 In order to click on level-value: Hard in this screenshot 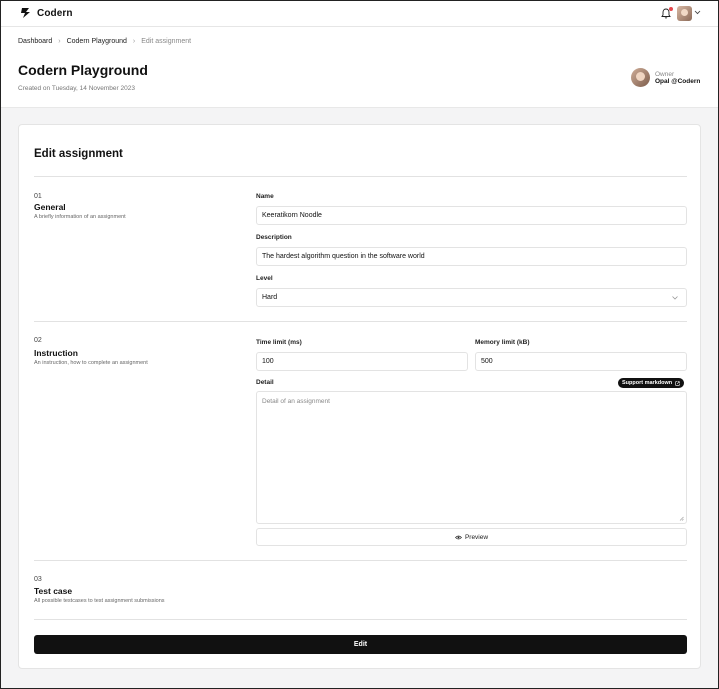, I will do `click(270, 297)`.